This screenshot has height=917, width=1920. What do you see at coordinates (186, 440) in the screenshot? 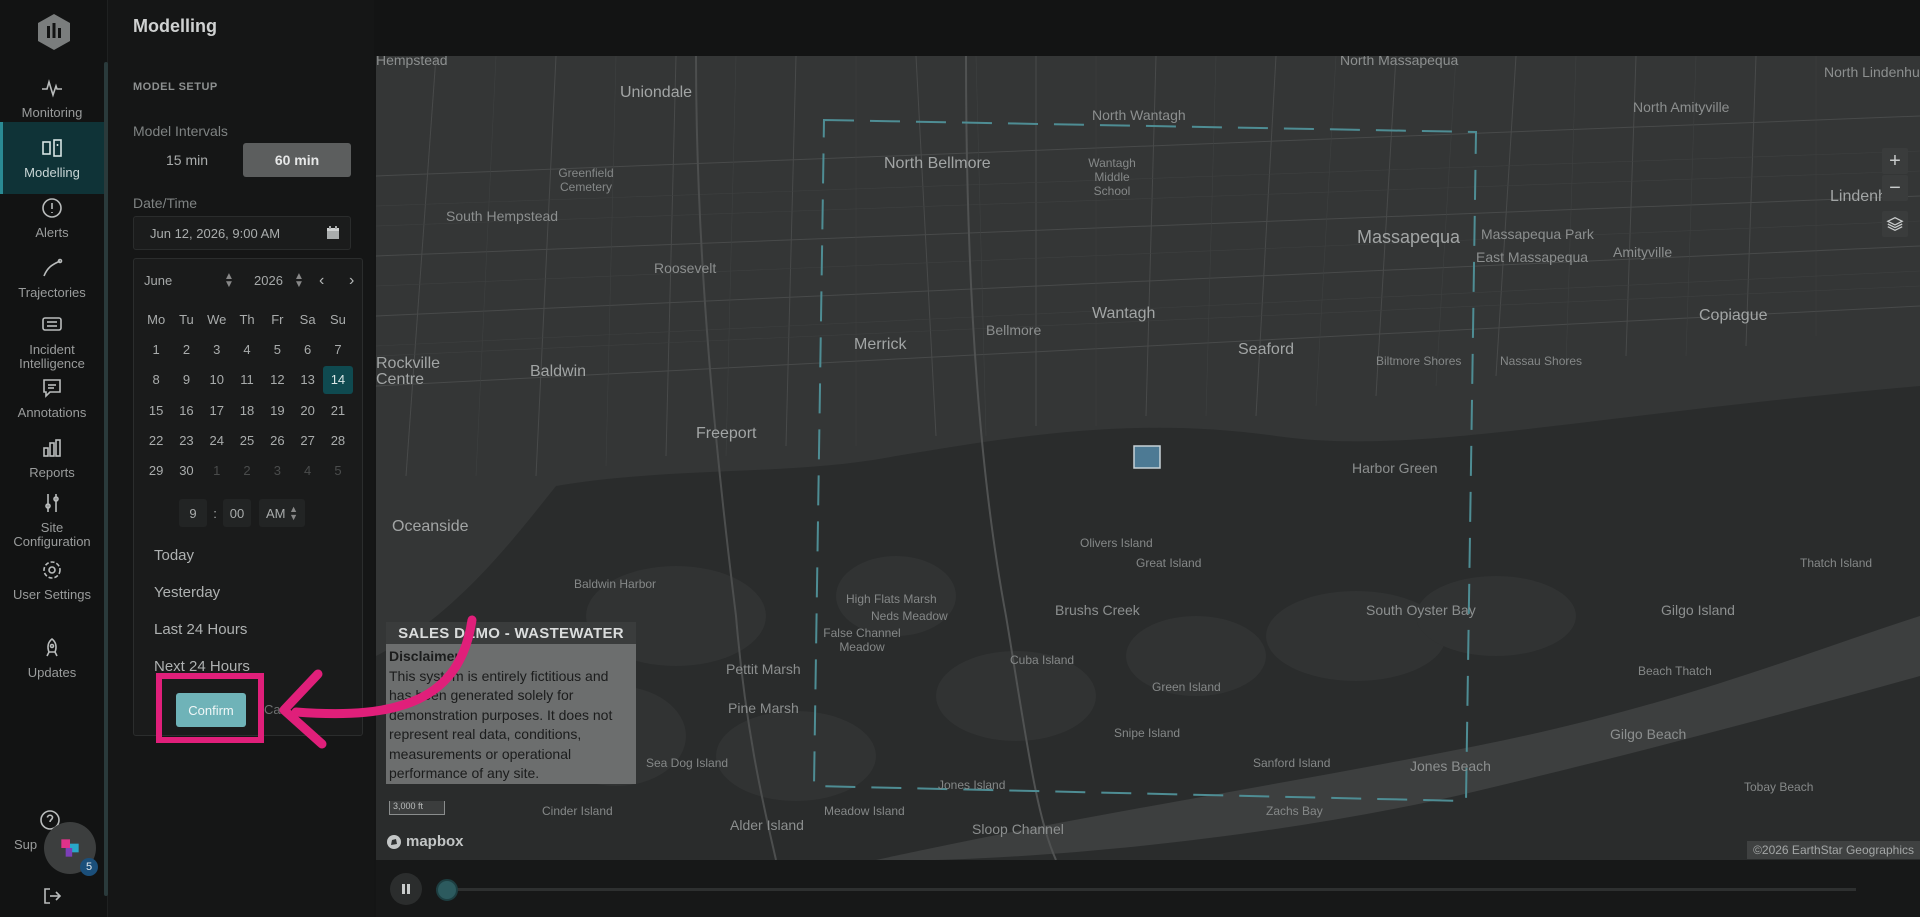
I see `calendar-day: 23` at bounding box center [186, 440].